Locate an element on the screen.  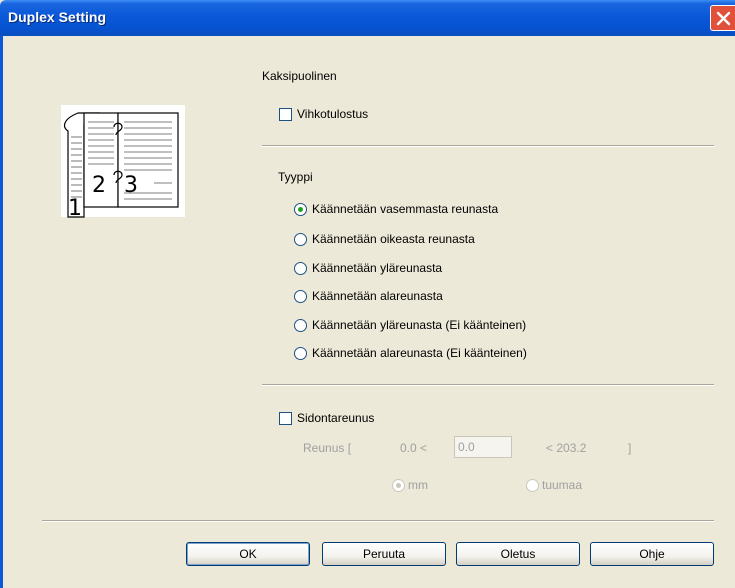
default-button: Oletus is located at coordinates (518, 554).